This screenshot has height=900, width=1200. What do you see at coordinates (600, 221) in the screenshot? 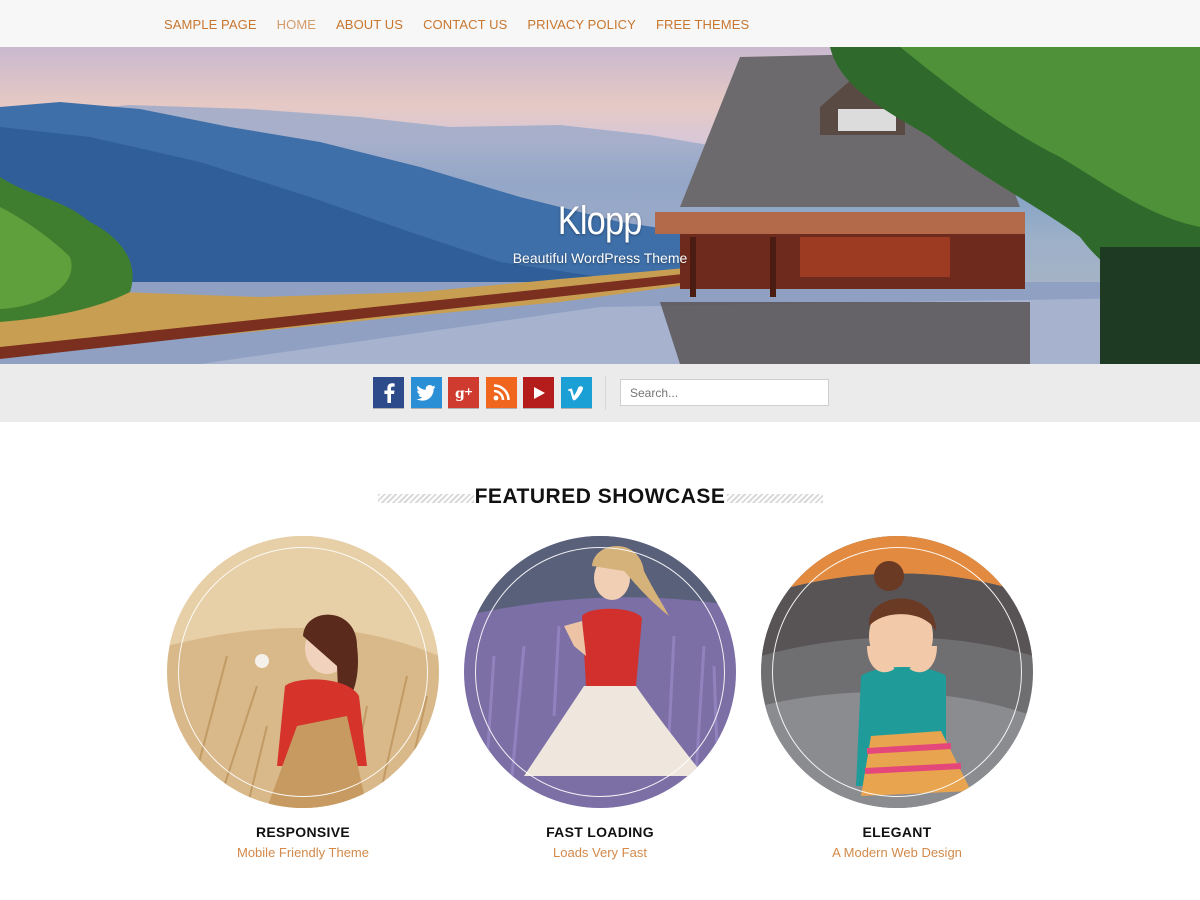
I see `site-title: Klopp` at bounding box center [600, 221].